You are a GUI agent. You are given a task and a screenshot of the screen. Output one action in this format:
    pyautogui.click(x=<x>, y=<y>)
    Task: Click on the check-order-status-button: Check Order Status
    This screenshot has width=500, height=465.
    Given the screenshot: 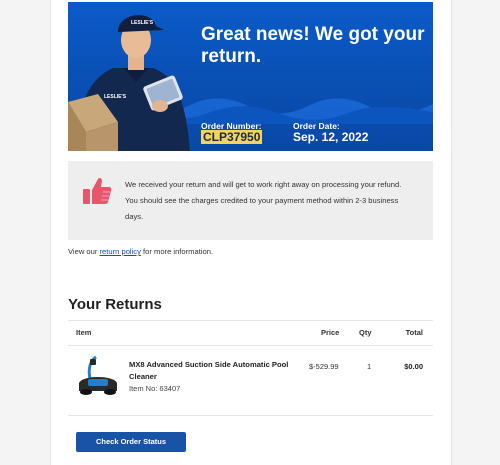 What is the action you would take?
    pyautogui.click(x=131, y=442)
    